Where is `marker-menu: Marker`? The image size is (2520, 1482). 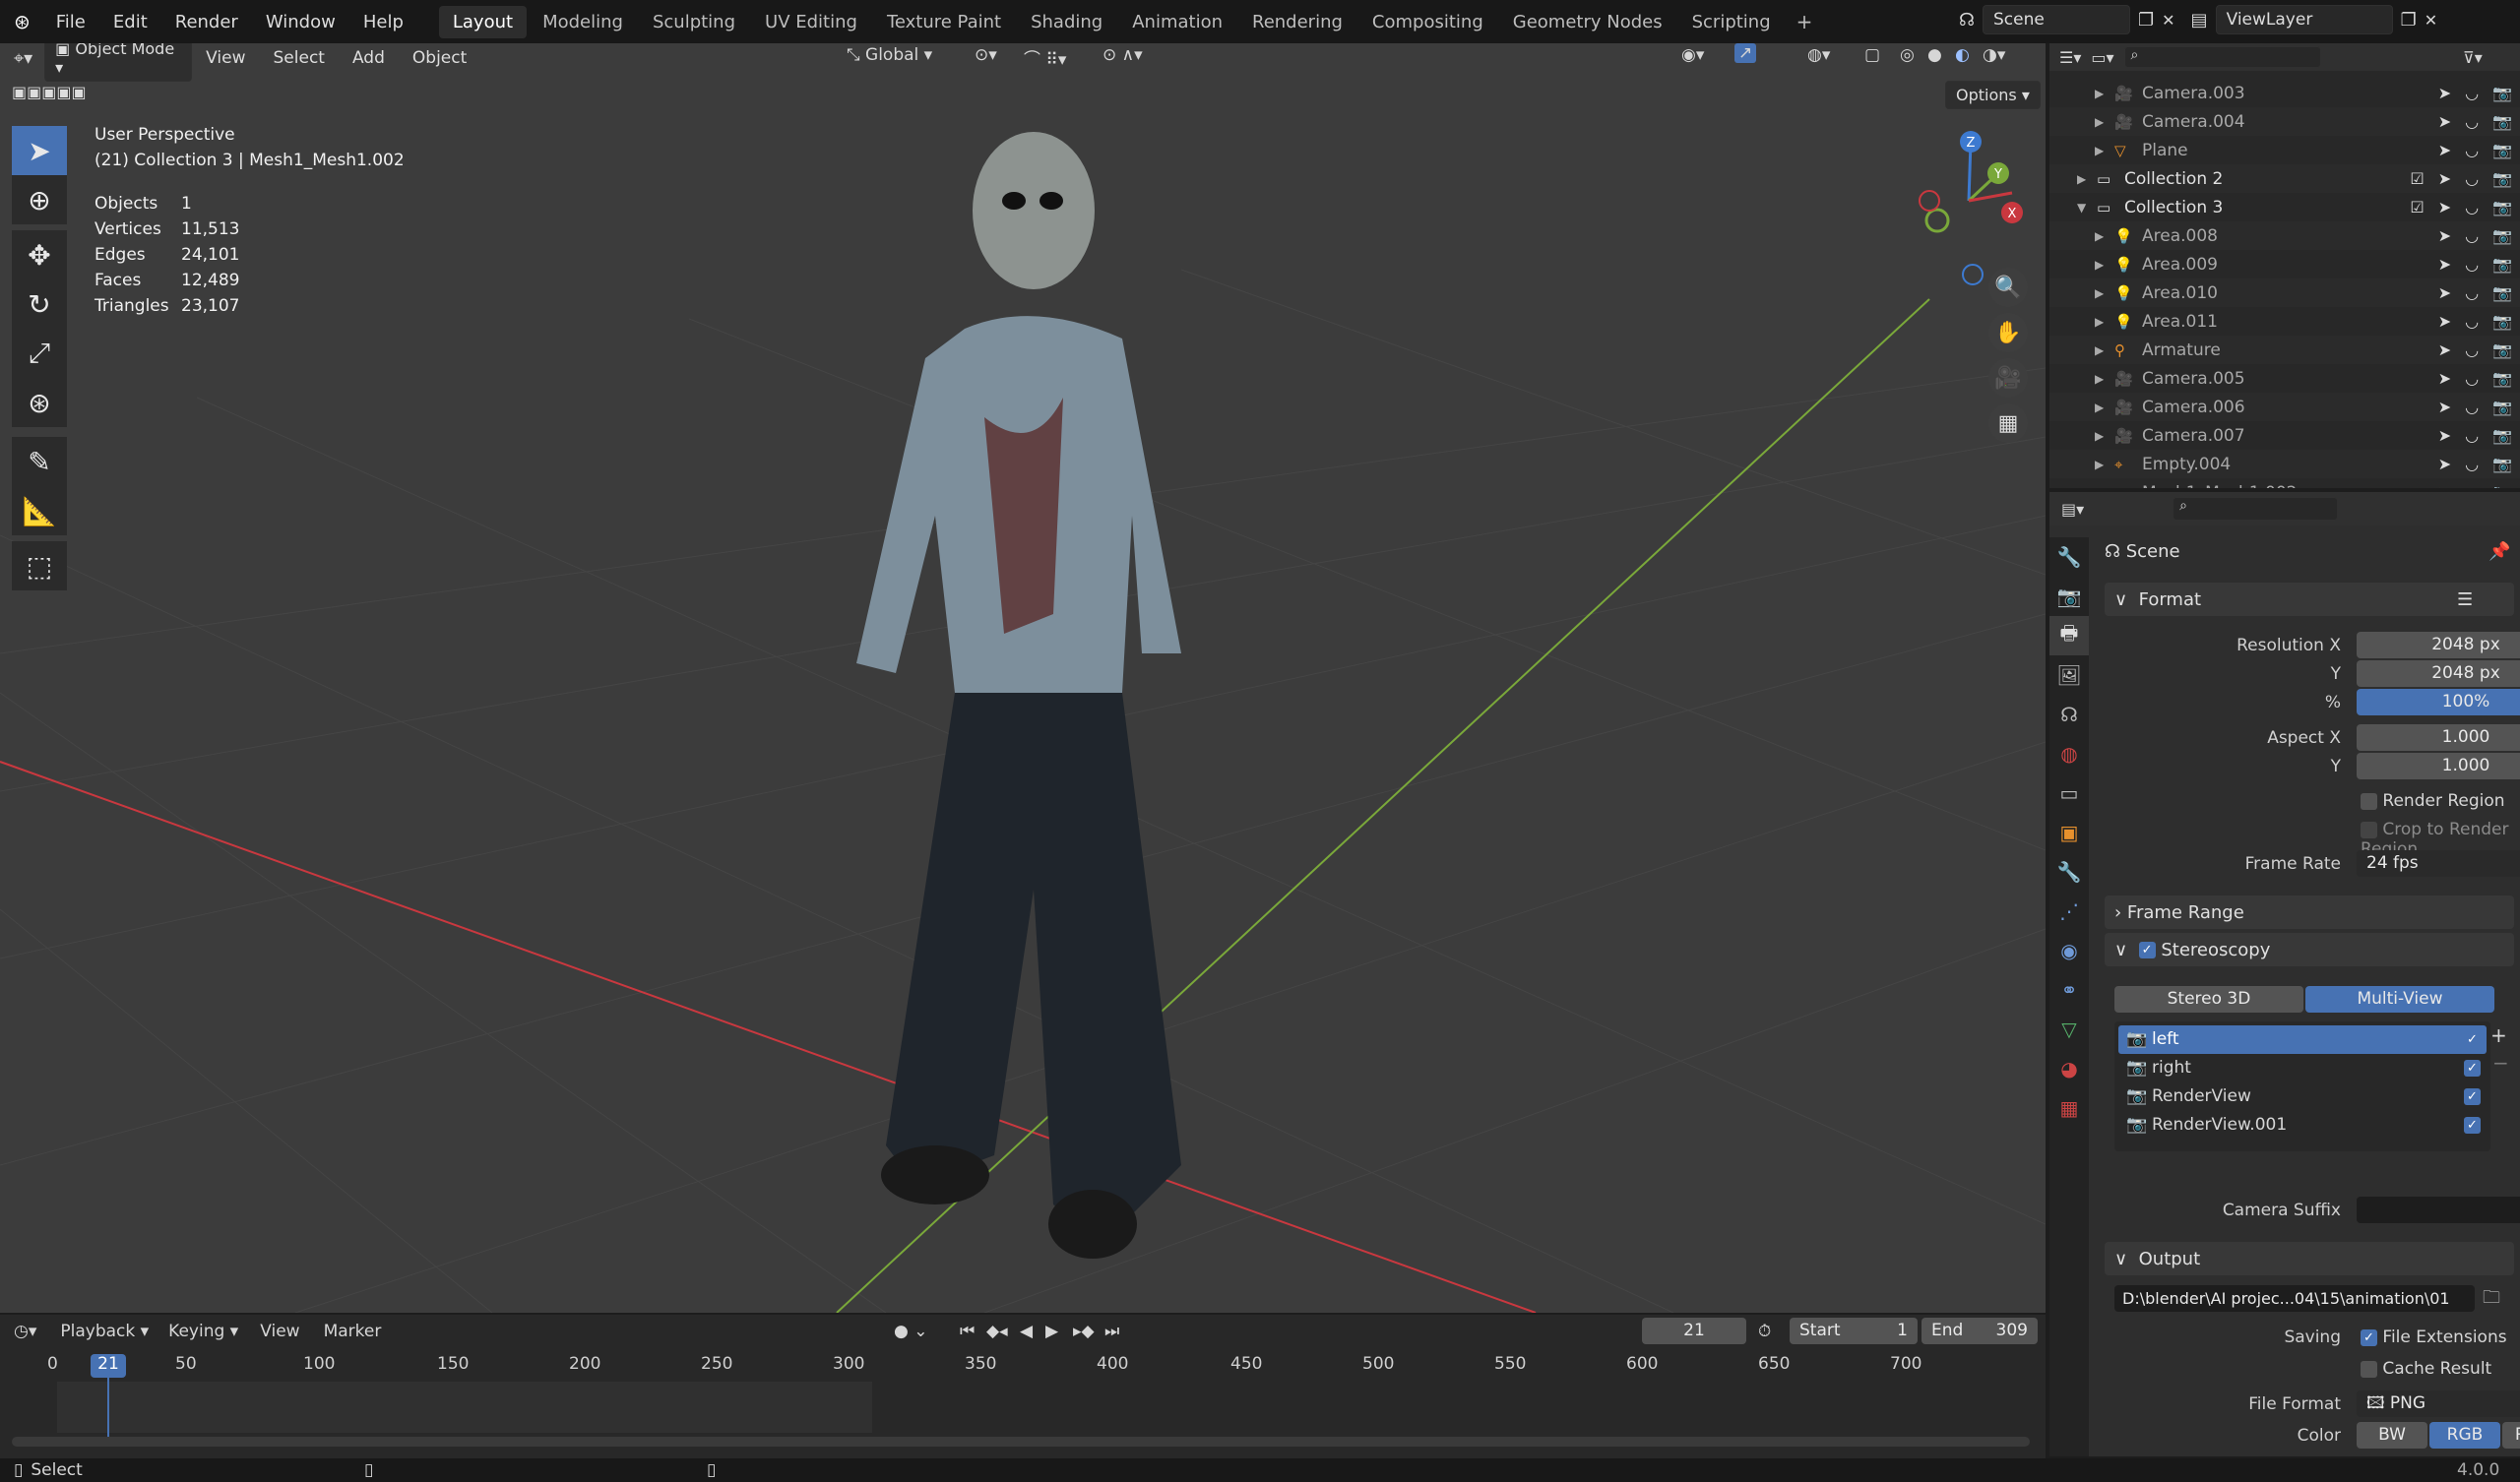
marker-menu: Marker is located at coordinates (353, 1331).